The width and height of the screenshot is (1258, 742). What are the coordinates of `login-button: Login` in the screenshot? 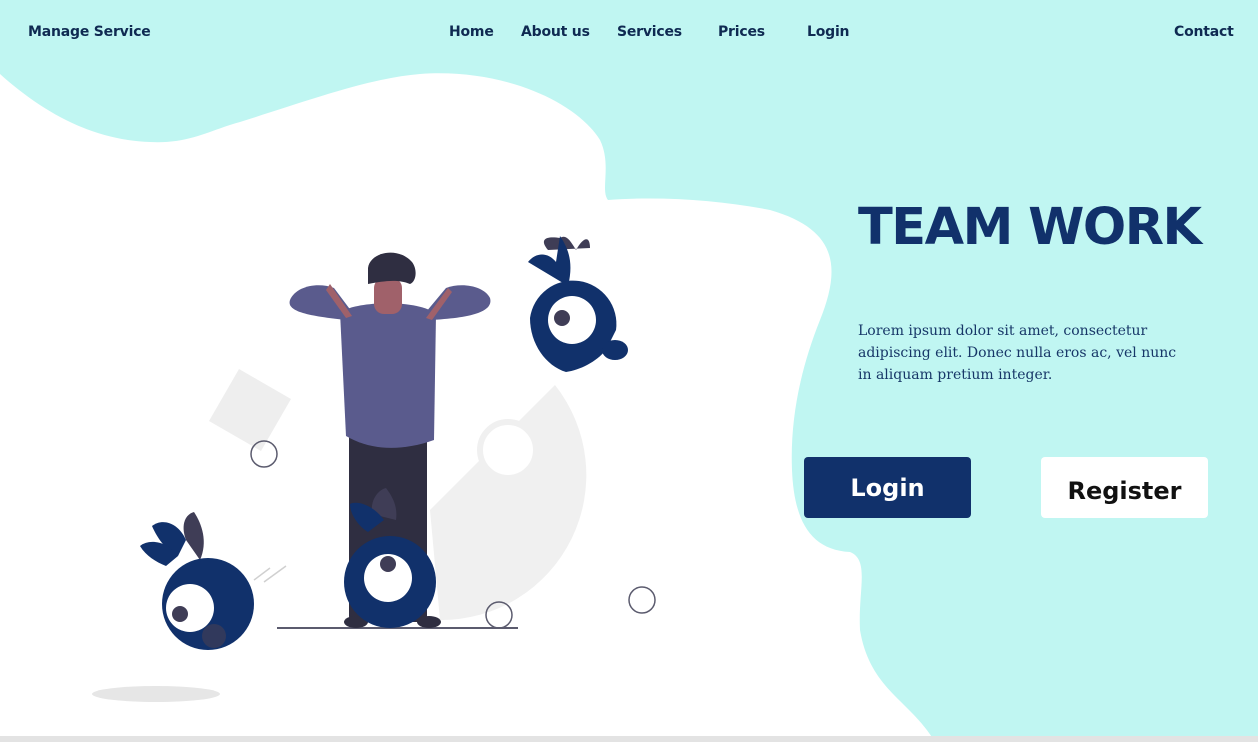 It's located at (887, 487).